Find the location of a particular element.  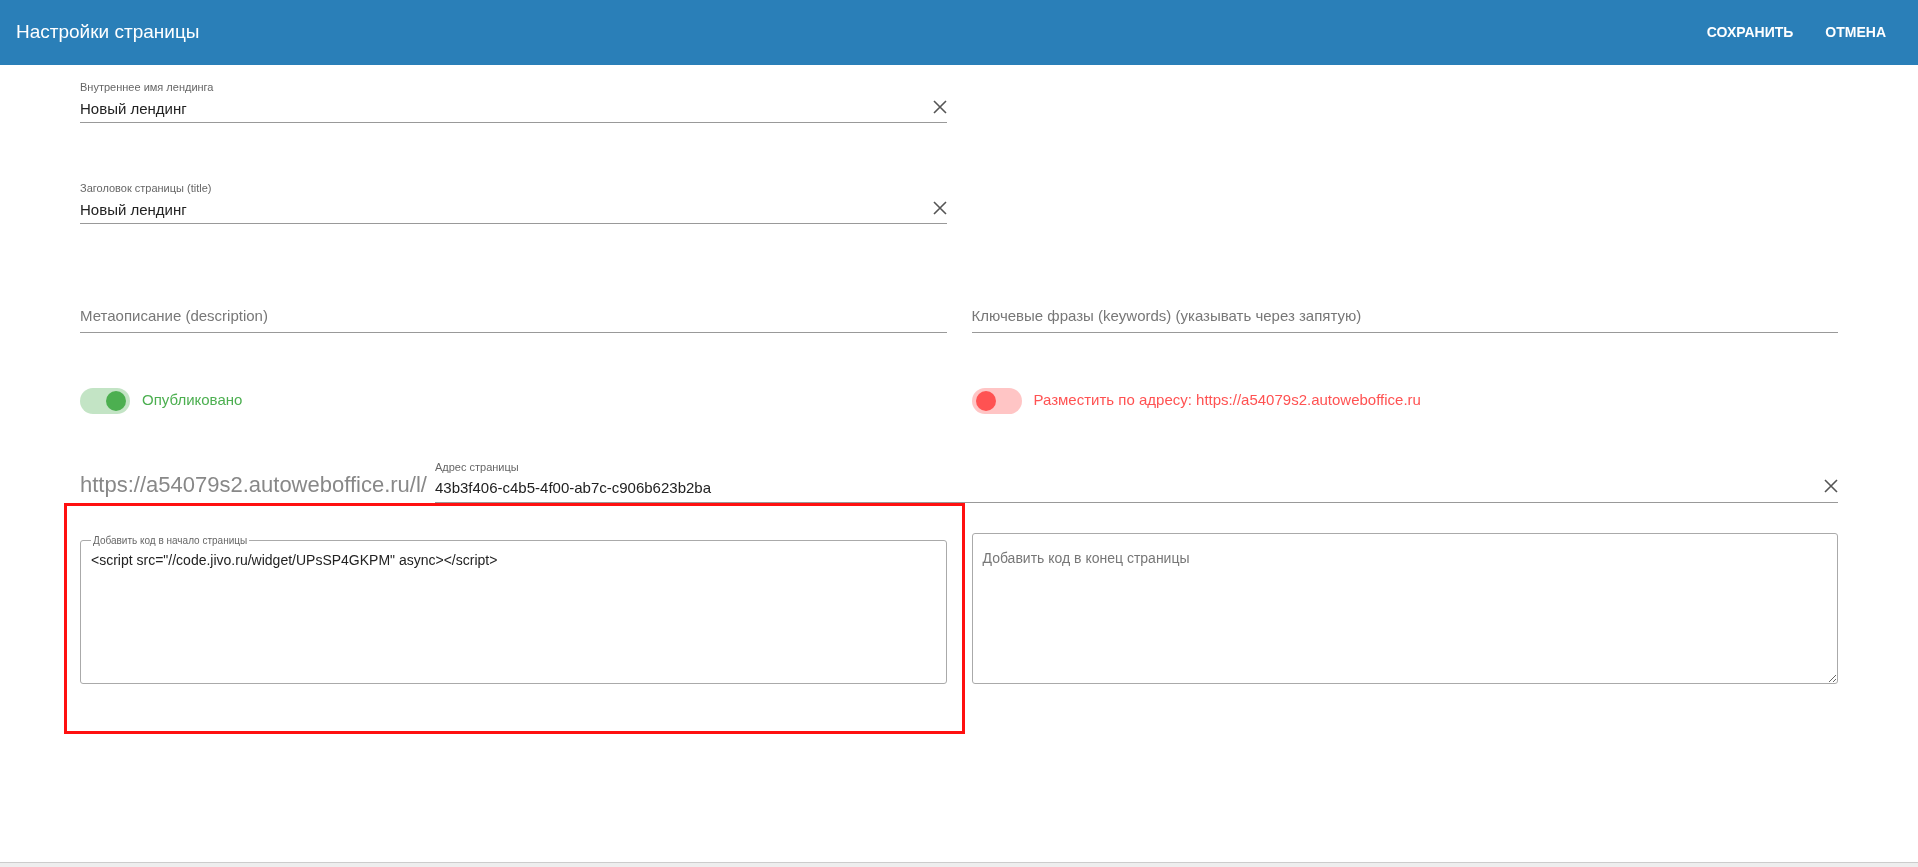

header-action: ОТМЕНА is located at coordinates (1855, 32).